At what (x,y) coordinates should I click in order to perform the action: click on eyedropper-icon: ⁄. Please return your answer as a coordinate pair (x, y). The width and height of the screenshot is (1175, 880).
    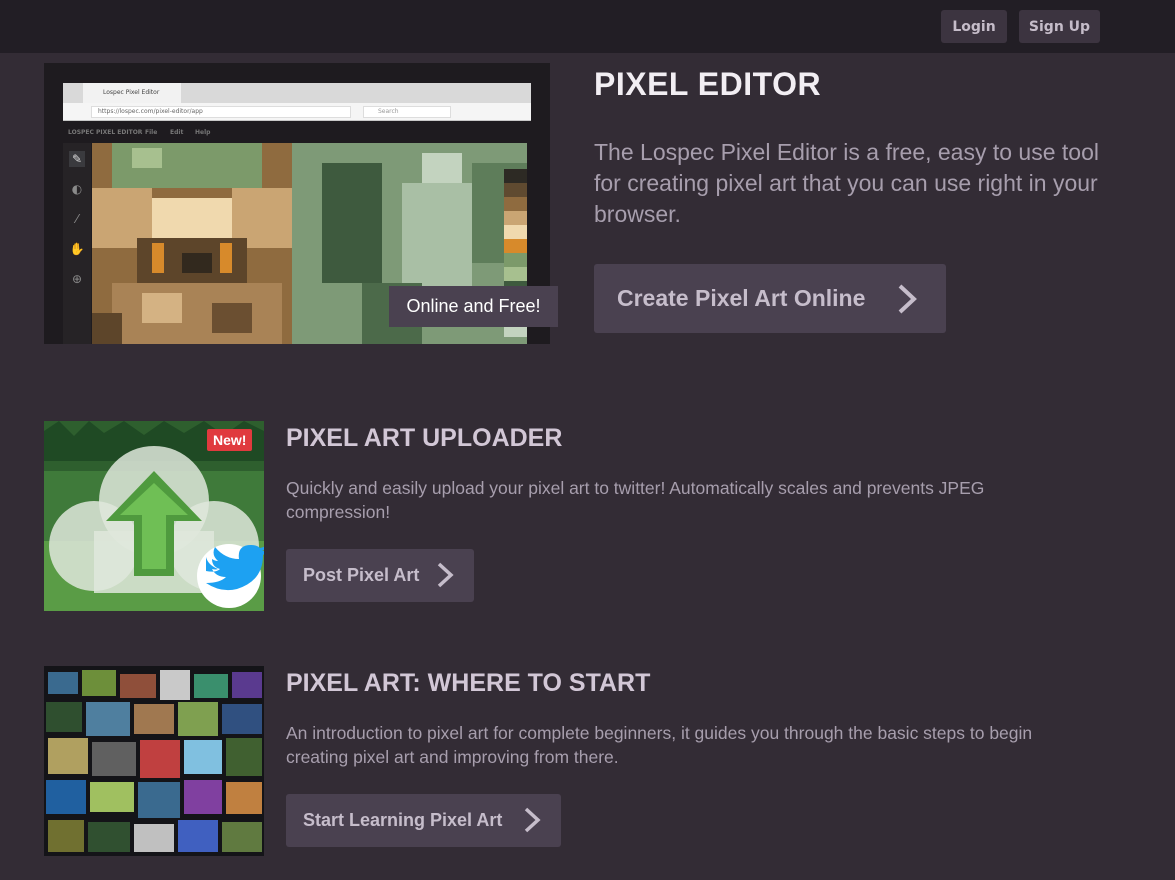
    Looking at the image, I should click on (76, 219).